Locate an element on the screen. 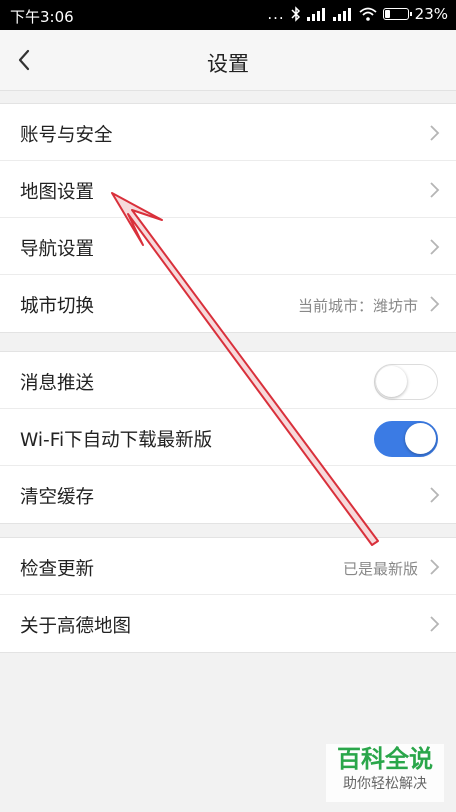 This screenshot has width=456, height=812. row-label: 导航设置 is located at coordinates (57, 249).